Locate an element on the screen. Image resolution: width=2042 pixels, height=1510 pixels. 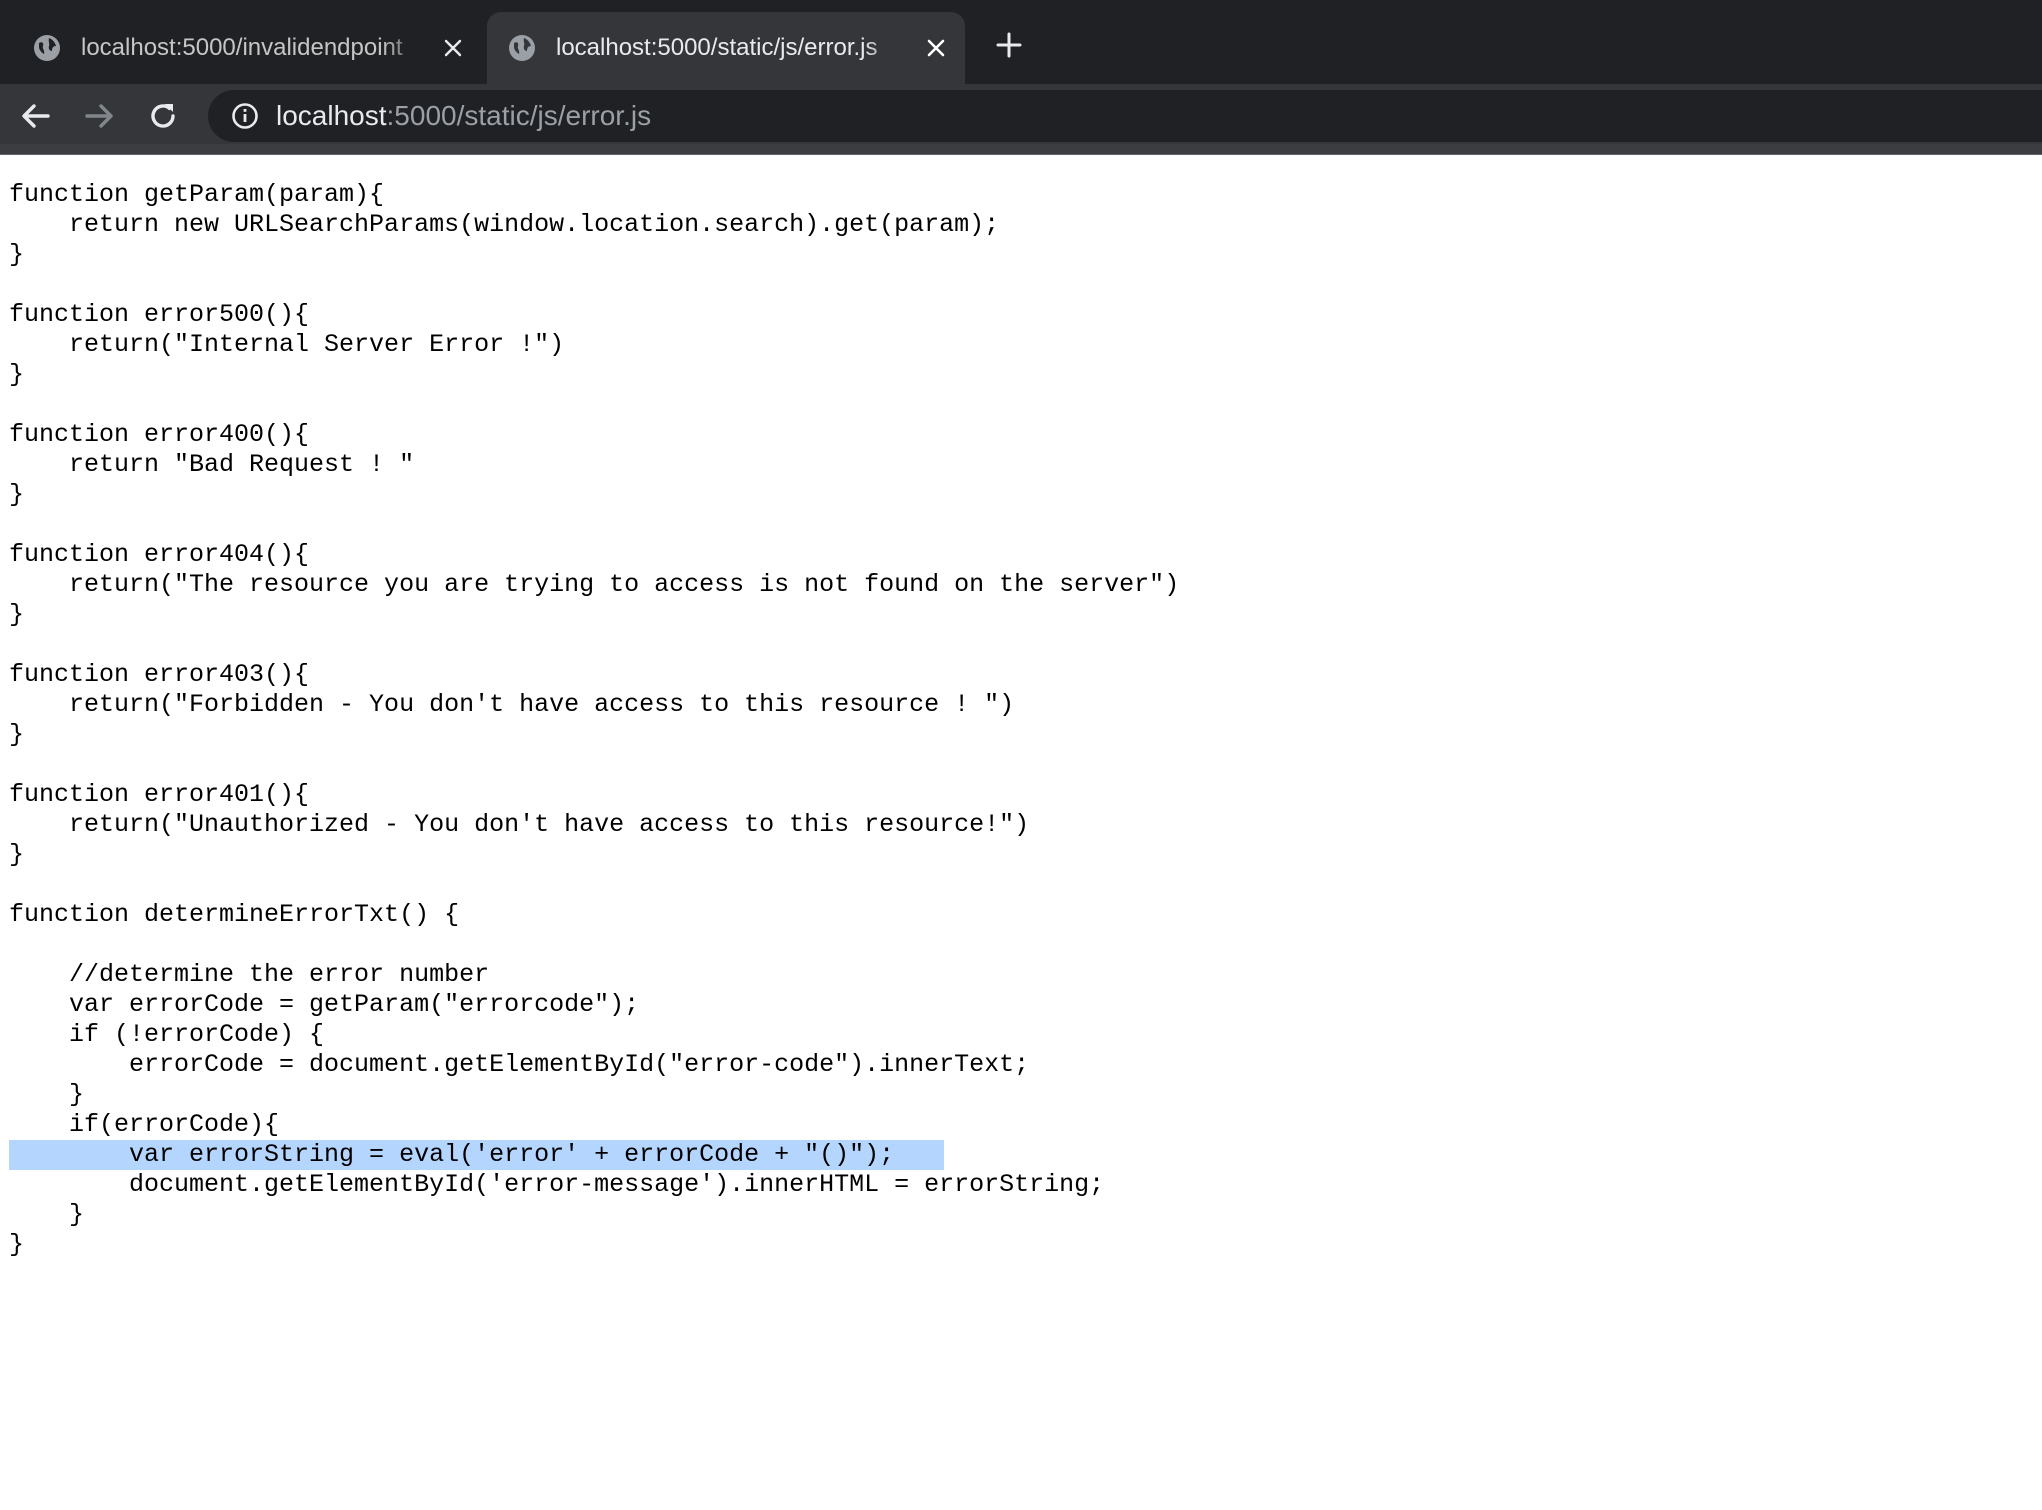
code-line: function error400(){ is located at coordinates (159, 434).